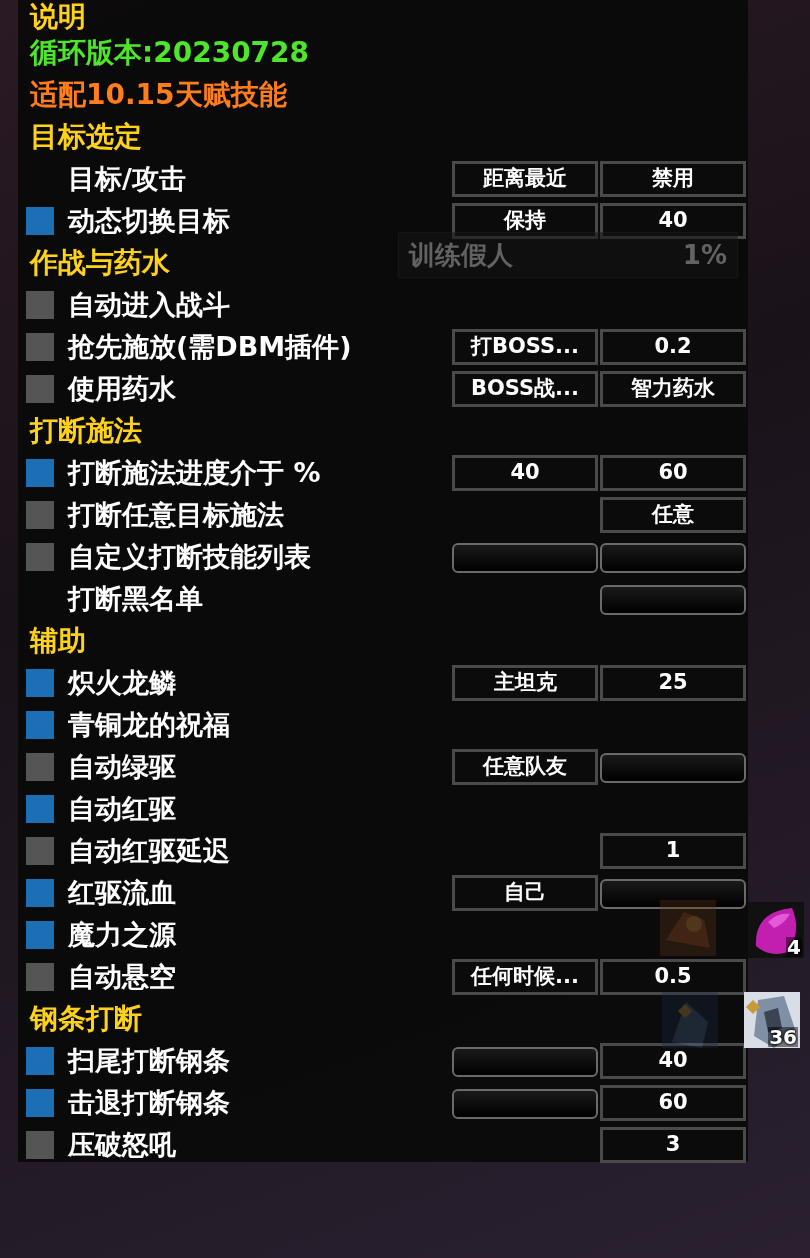 The height and width of the screenshot is (1258, 810). Describe the element at coordinates (794, 947) in the screenshot. I see `stack-count: 4` at that location.